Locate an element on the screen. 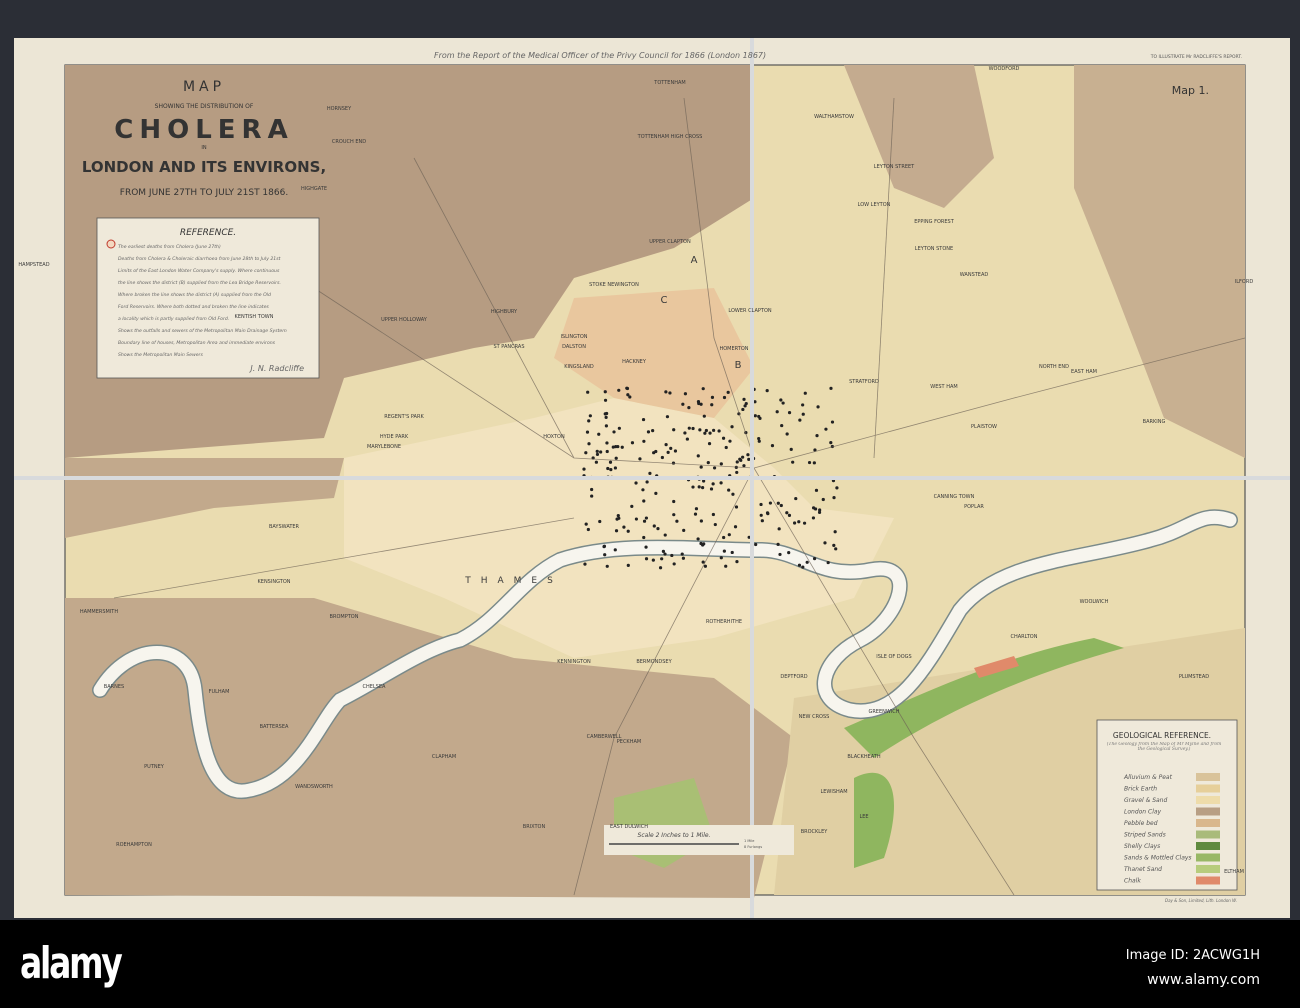  top-right-caption: TO ILLUSTRATE Mr RADCLIFFE'S REPORT. is located at coordinates (1196, 57).